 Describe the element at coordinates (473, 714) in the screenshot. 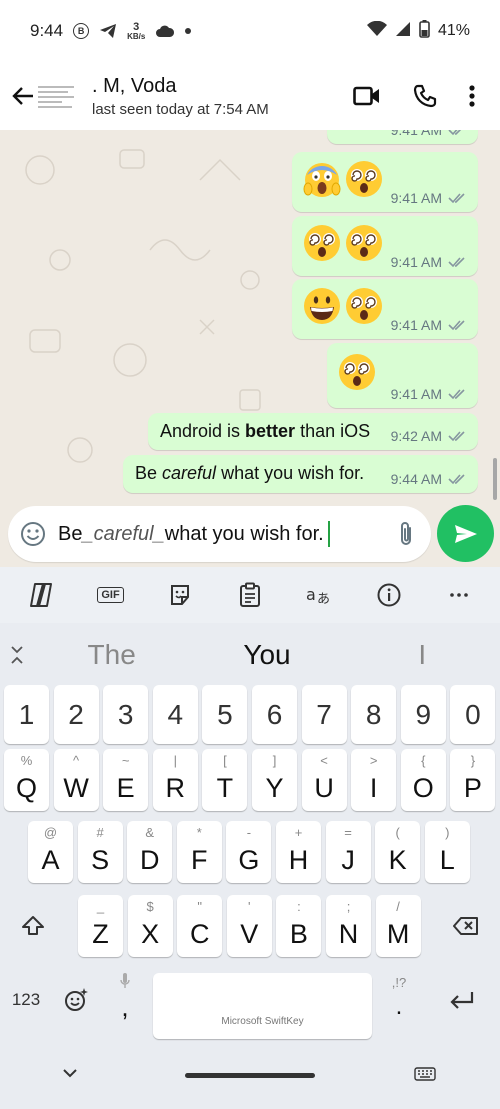

I see `key-0: 0` at that location.